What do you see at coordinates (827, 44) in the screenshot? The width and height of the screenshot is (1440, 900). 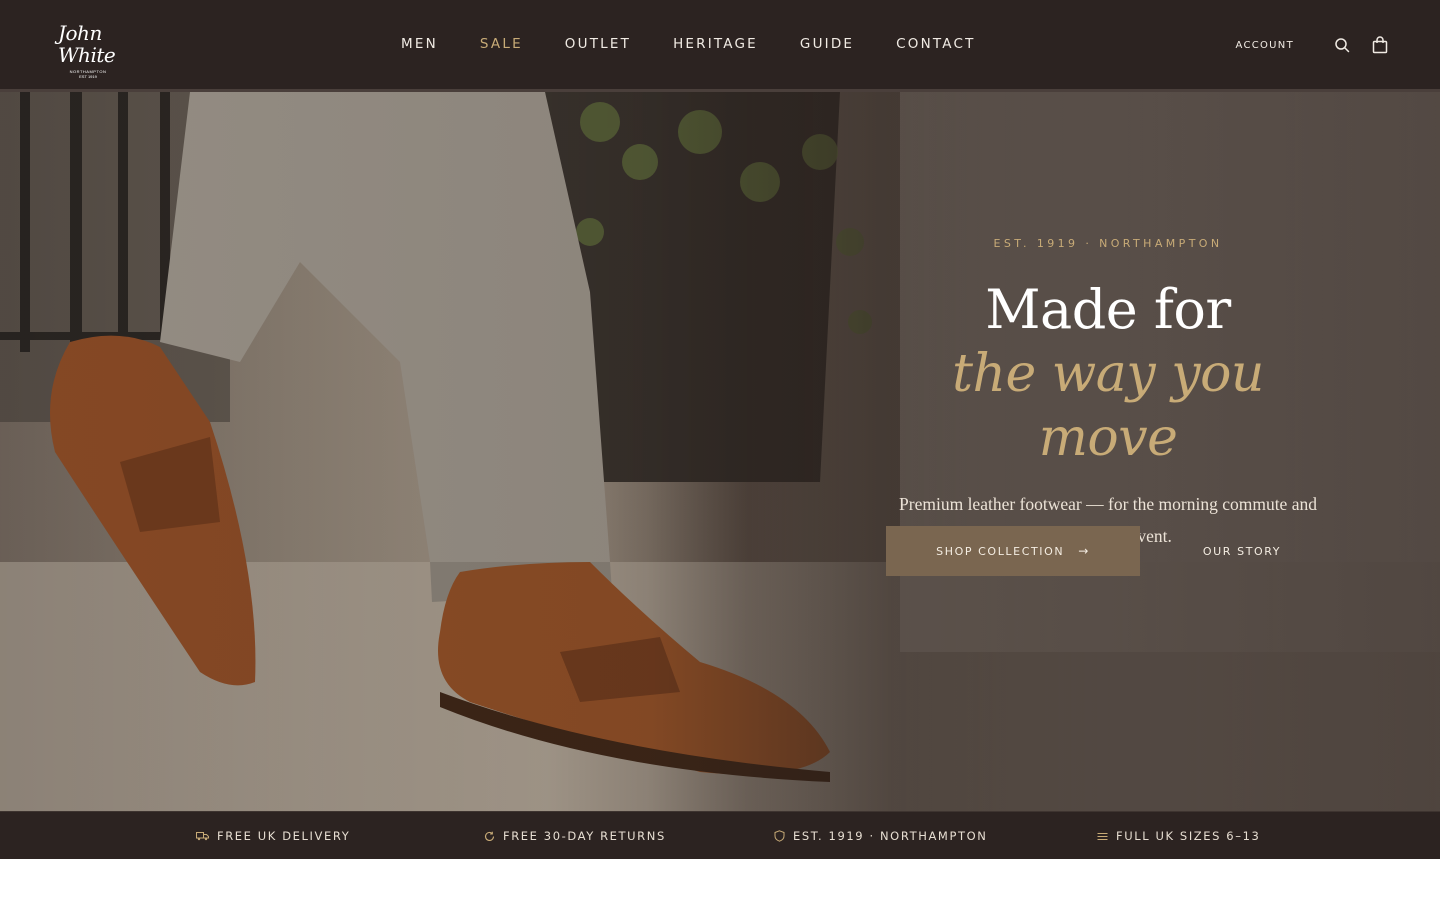 I see `nav-item-guide: GUIDE` at bounding box center [827, 44].